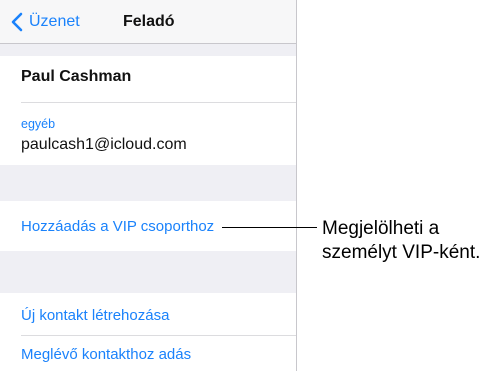 Image resolution: width=493 pixels, height=371 pixels. I want to click on vip-group: Hozzáadás a VIP csoporthoz, so click(148, 226).